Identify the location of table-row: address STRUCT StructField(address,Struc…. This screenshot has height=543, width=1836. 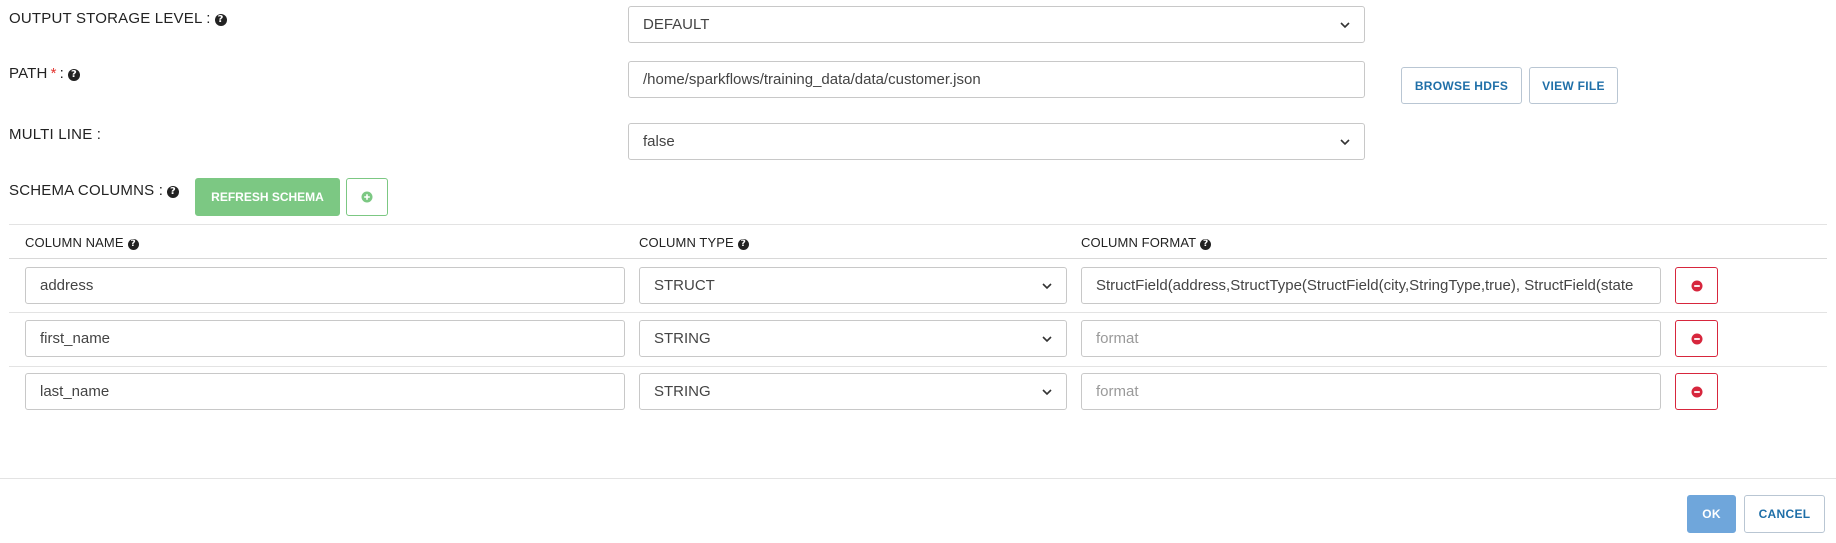
(918, 285).